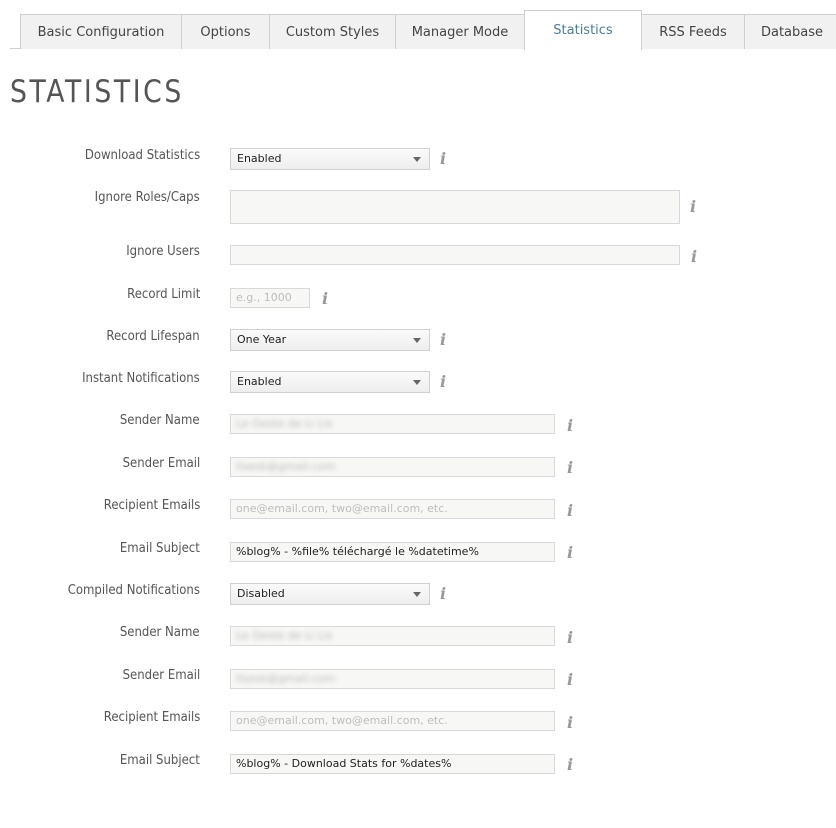 The height and width of the screenshot is (828, 836). I want to click on instant-sender-email-input: lisesk@gmail.com, so click(392, 467).